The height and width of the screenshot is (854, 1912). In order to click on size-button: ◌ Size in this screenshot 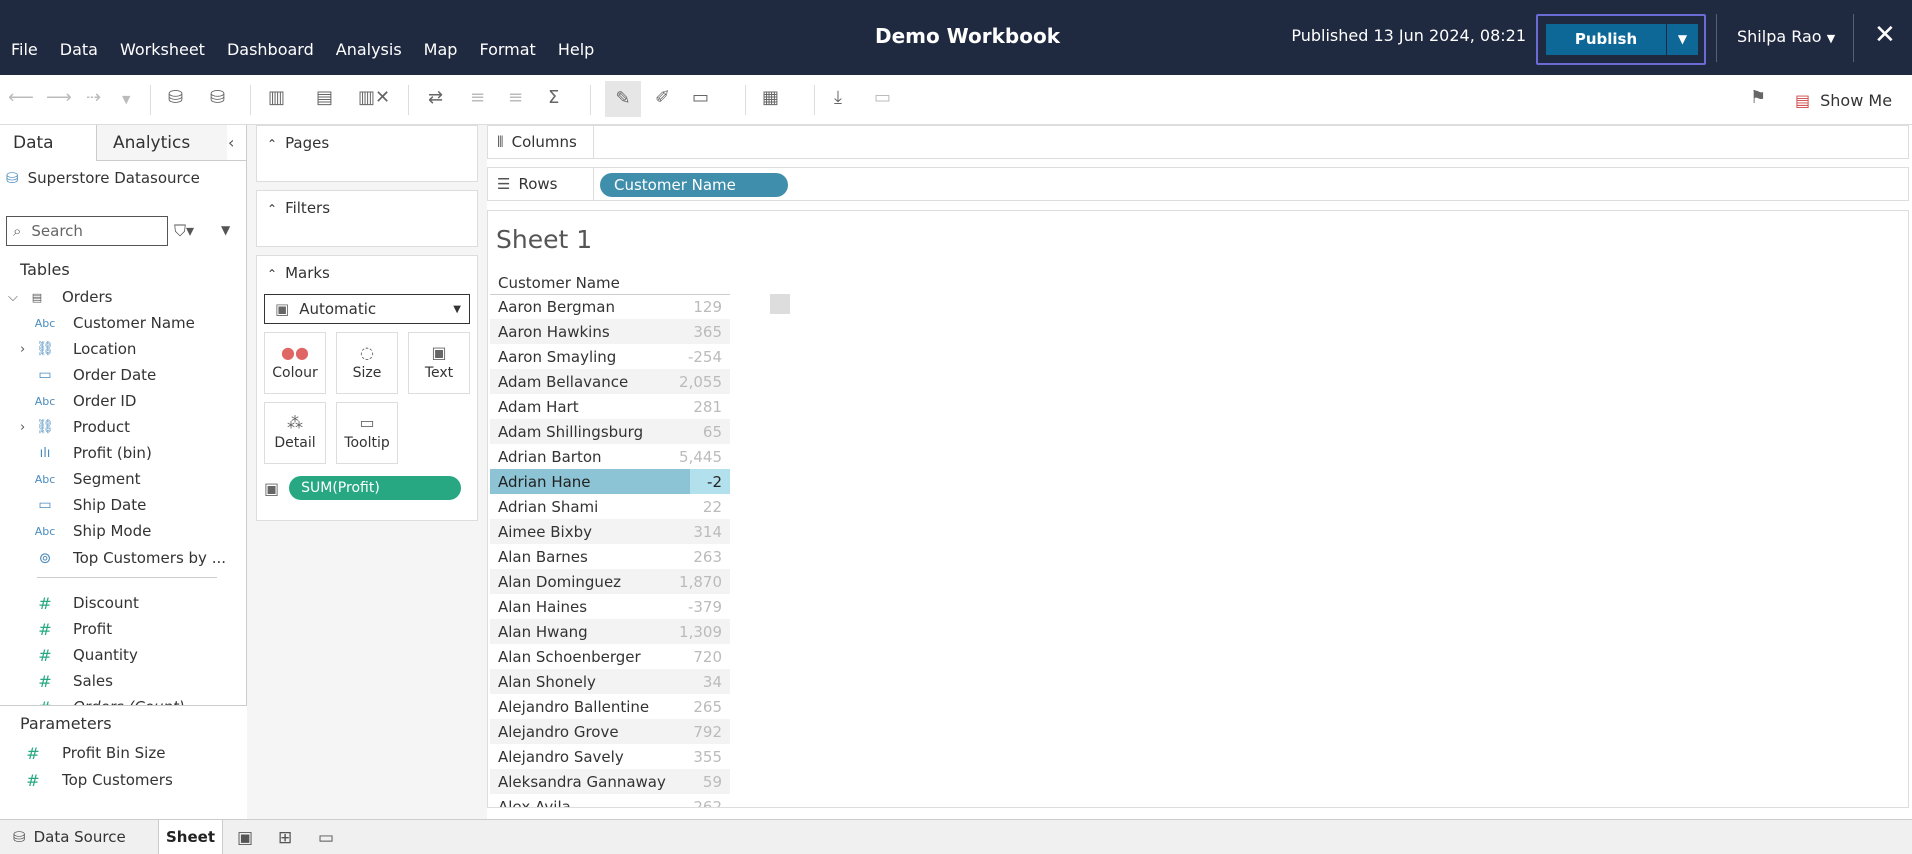, I will do `click(367, 363)`.